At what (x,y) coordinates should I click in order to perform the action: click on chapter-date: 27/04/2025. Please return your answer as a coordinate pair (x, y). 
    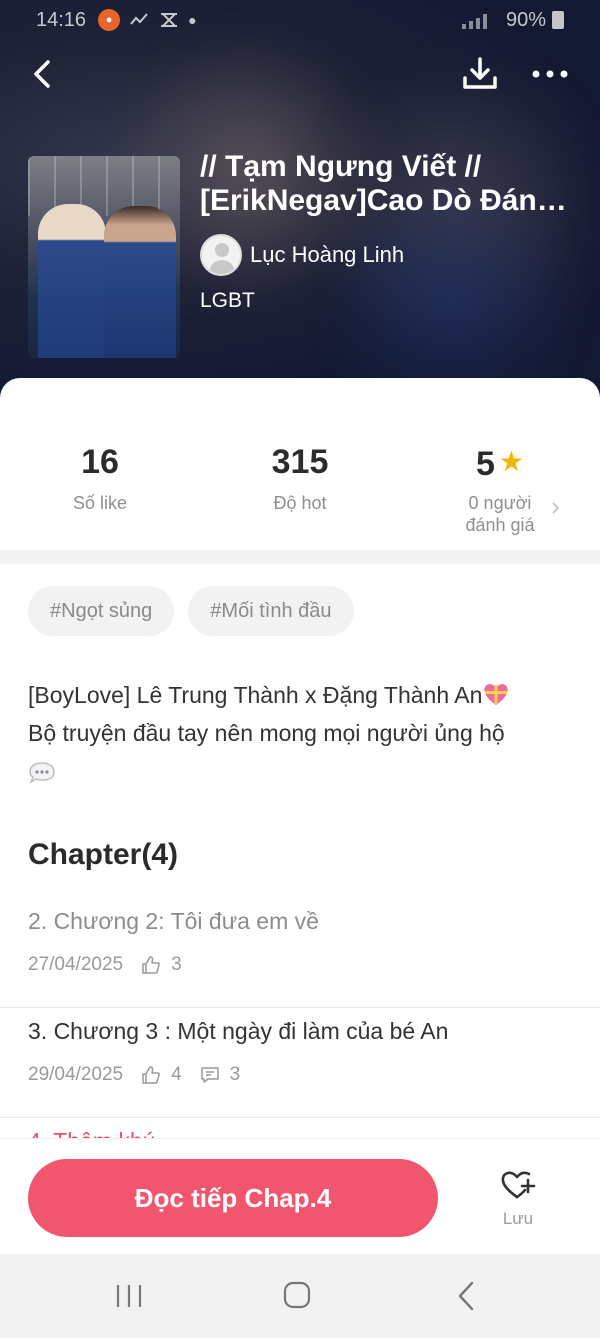
    Looking at the image, I should click on (76, 964).